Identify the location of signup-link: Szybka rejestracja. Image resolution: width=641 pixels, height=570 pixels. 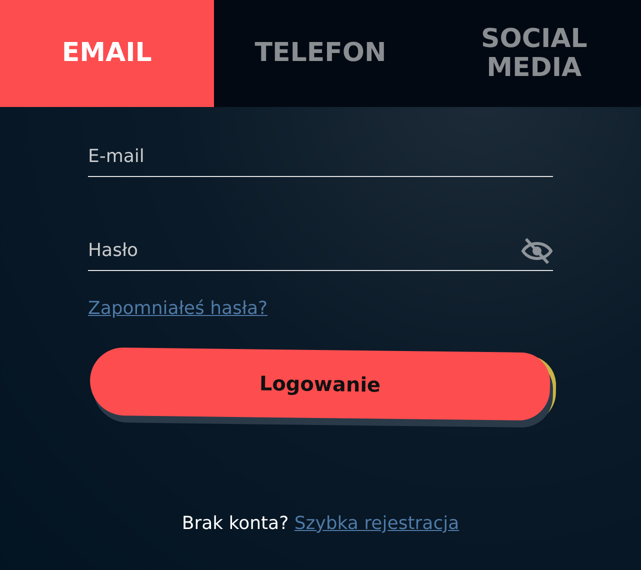
(377, 523).